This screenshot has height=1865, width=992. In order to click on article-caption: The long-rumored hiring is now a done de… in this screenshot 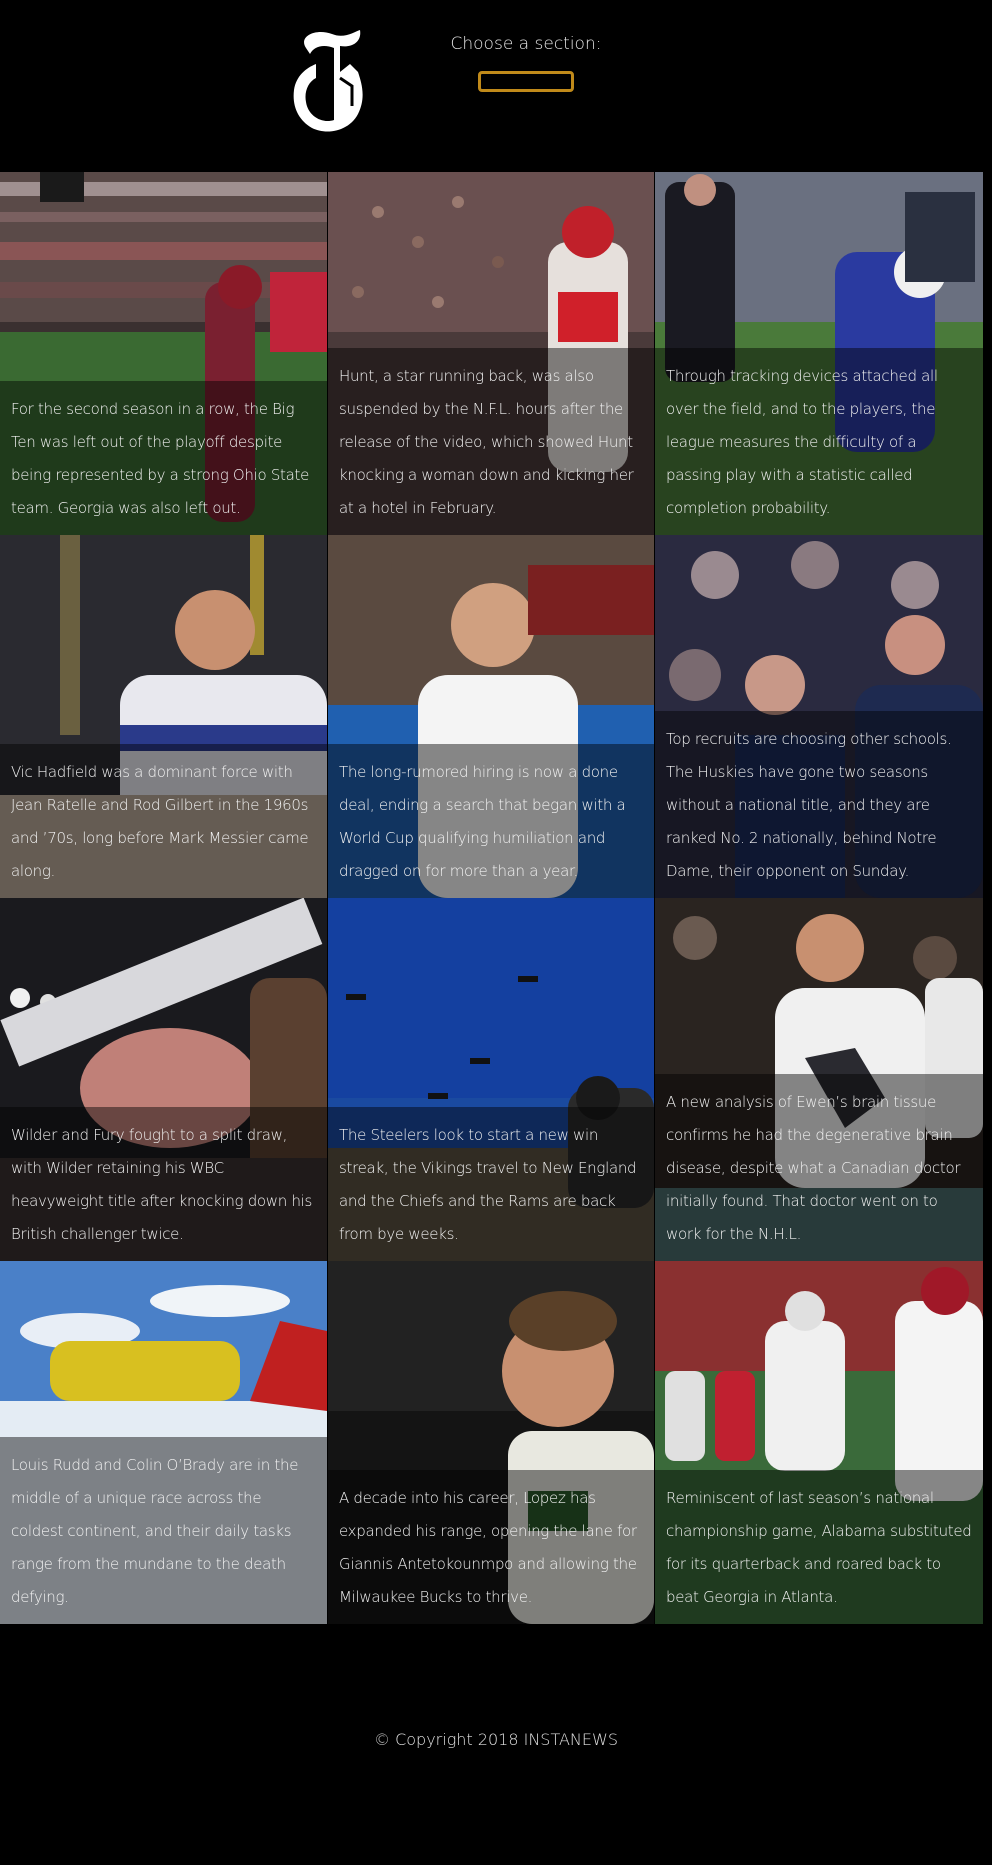, I will do `click(491, 821)`.